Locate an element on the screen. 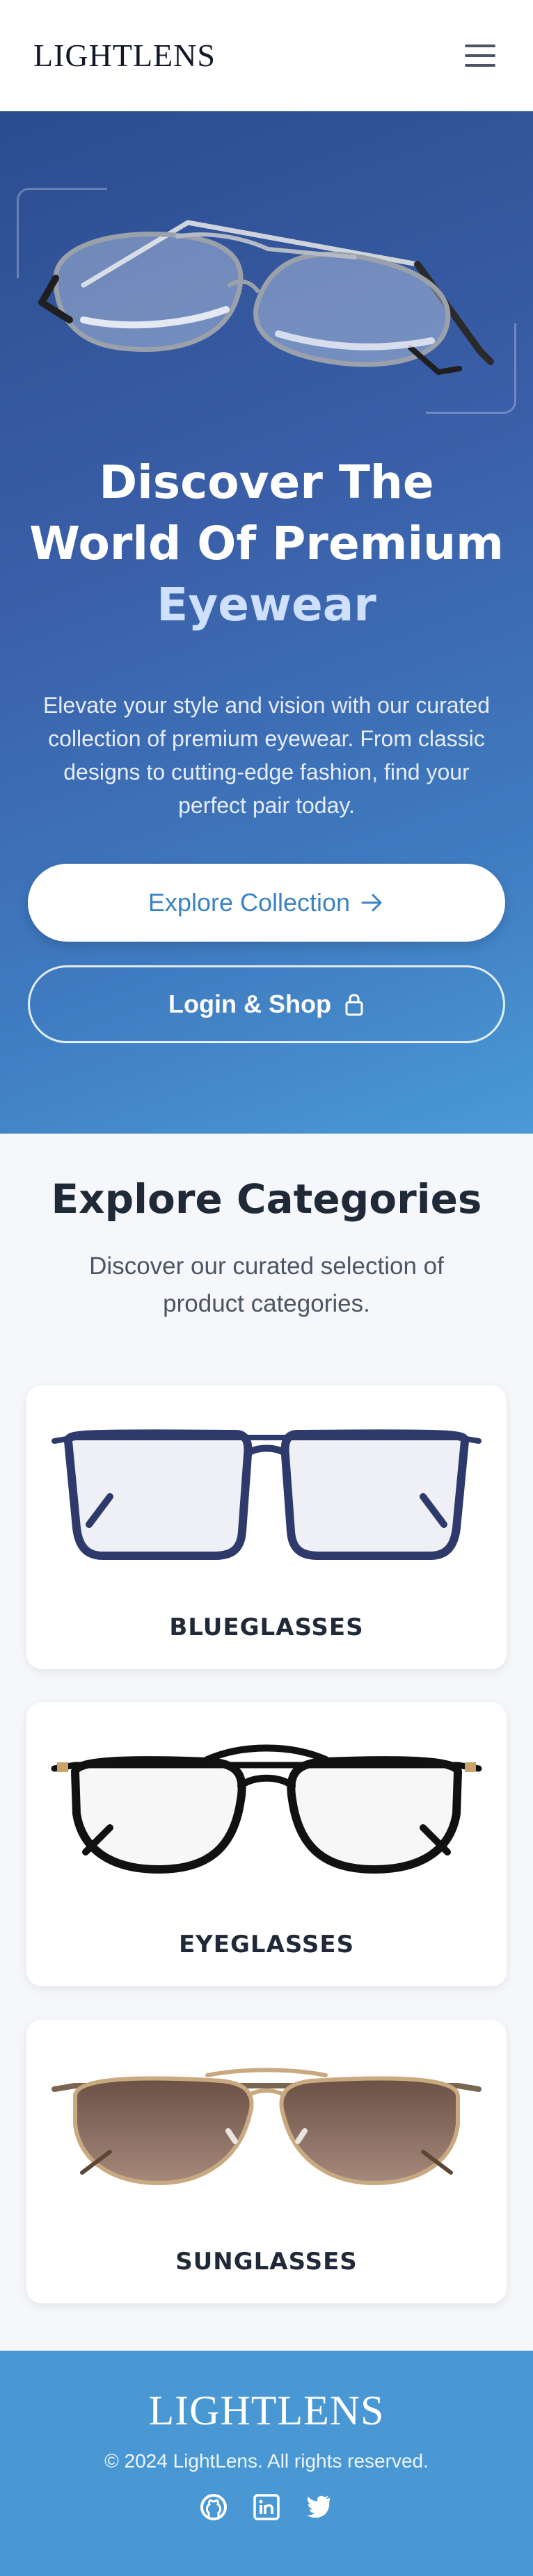 Image resolution: width=533 pixels, height=2576 pixels. category-card-sunglasses: SUNGLASSES is located at coordinates (266, 2161).